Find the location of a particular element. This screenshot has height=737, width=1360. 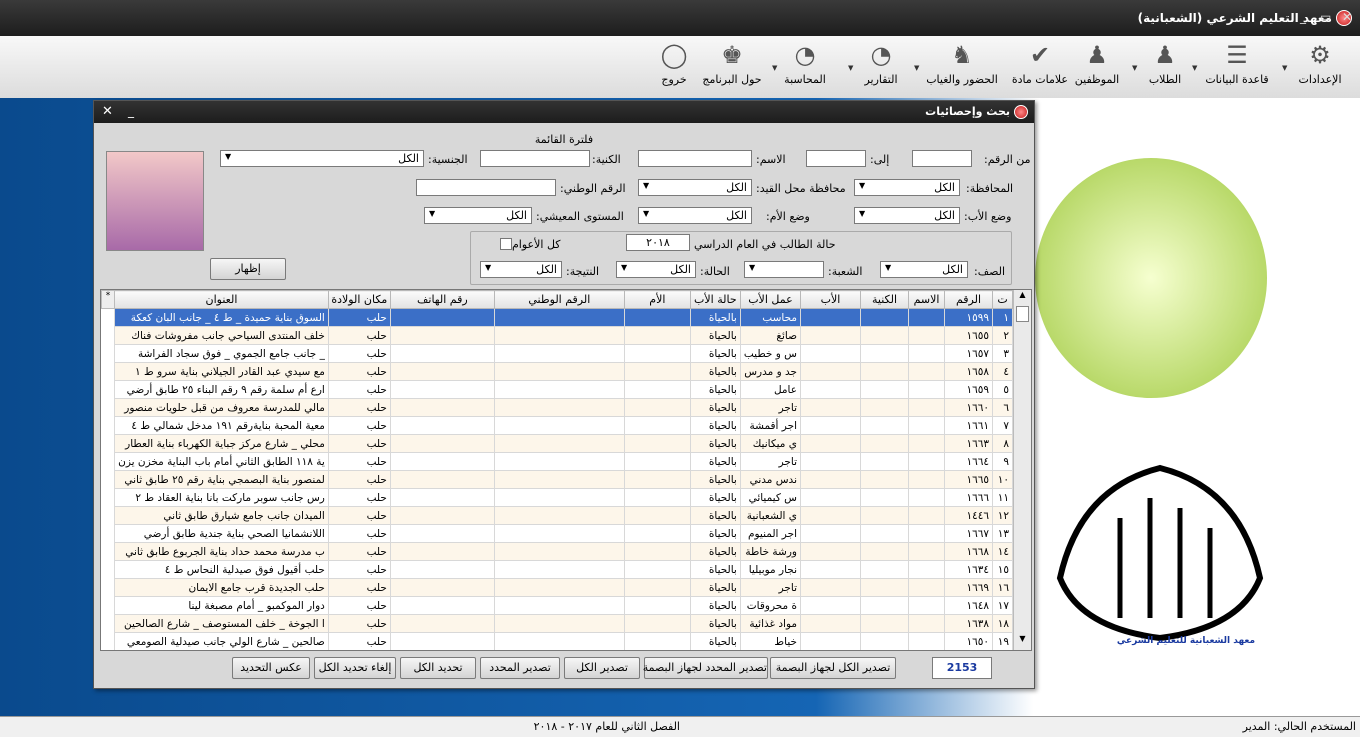

column-header: العنوان is located at coordinates (221, 299).